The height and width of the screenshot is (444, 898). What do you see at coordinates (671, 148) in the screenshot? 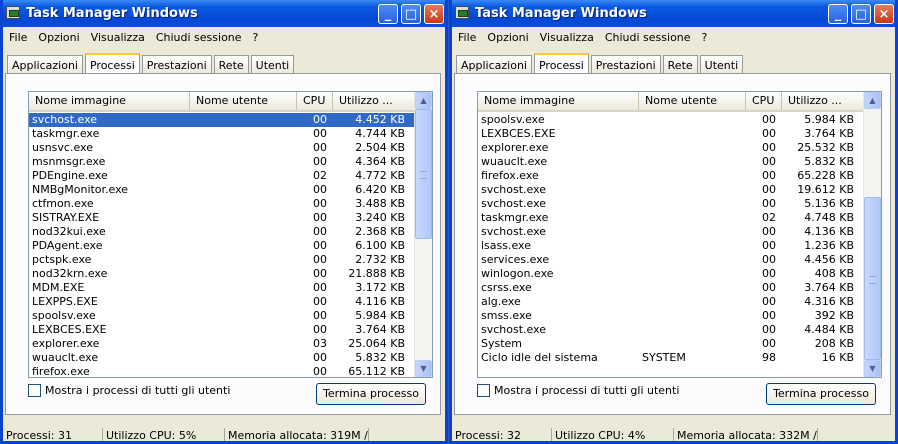
I see `table-row: explorer.exe 00 25.532 KB` at bounding box center [671, 148].